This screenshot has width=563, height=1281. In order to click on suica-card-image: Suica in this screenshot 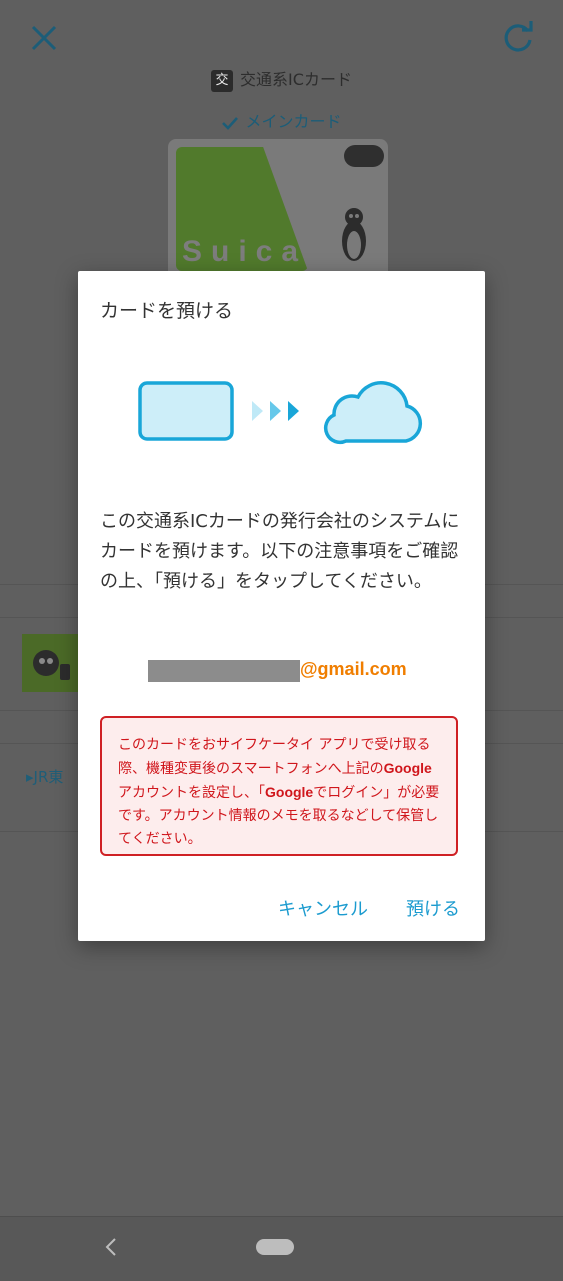, I will do `click(278, 209)`.